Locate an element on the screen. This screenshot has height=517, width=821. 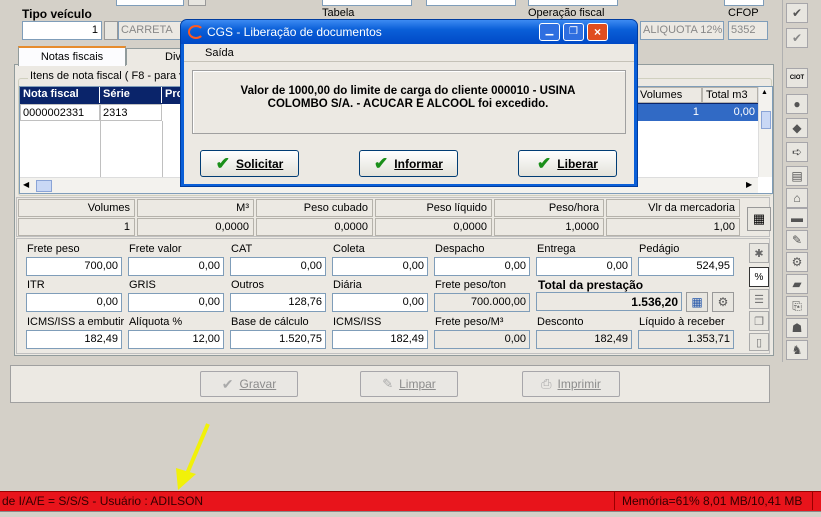
percent-doc-icon: % is located at coordinates (759, 277).